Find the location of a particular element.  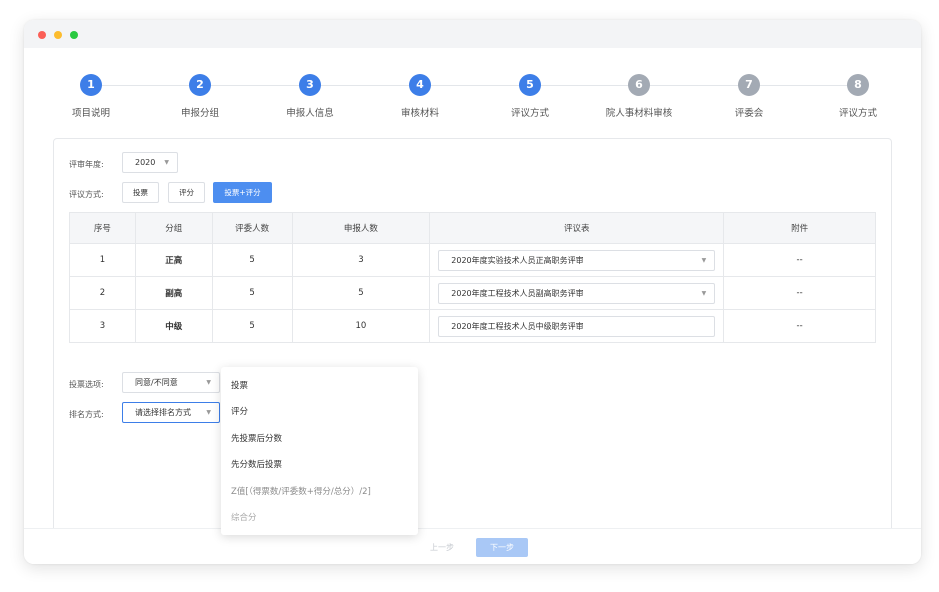

table-header-row: 序号 分组 评委人数 申报人数 评议表 附件 is located at coordinates (472, 228).